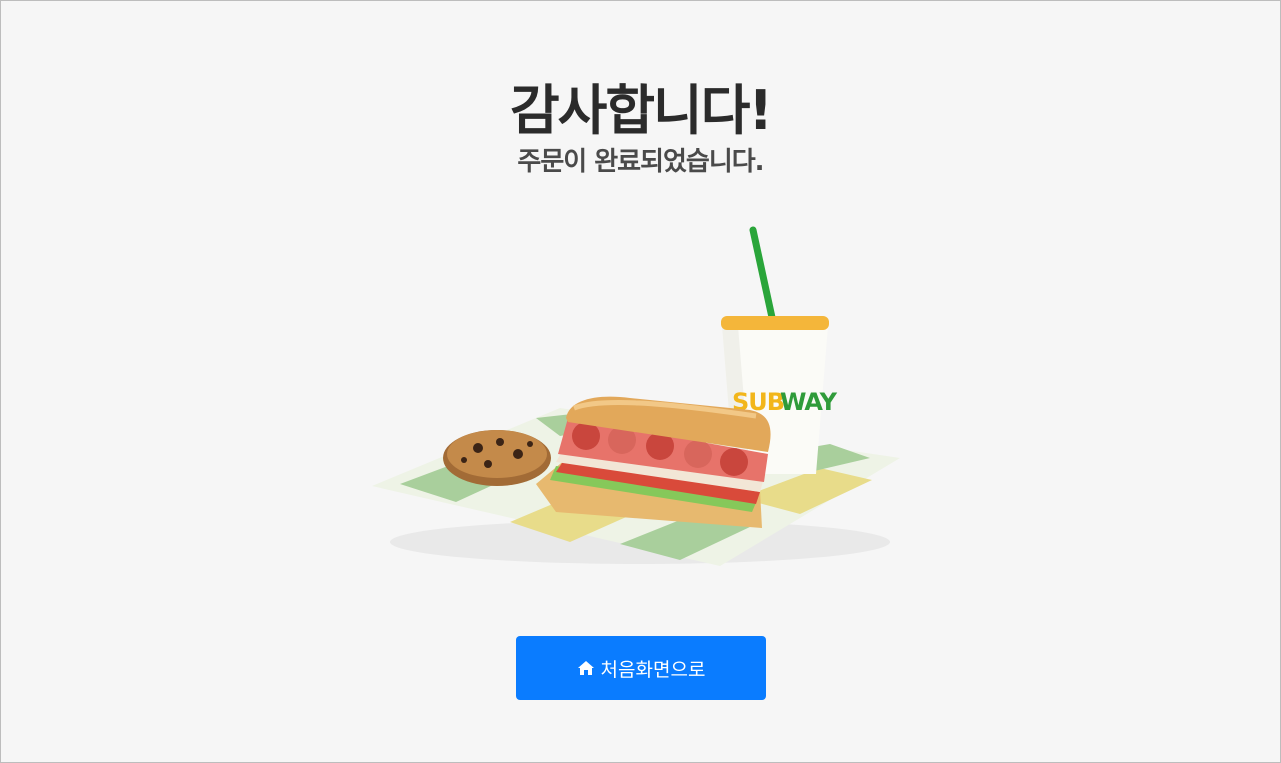  What do you see at coordinates (497, 458) in the screenshot?
I see `cookie` at bounding box center [497, 458].